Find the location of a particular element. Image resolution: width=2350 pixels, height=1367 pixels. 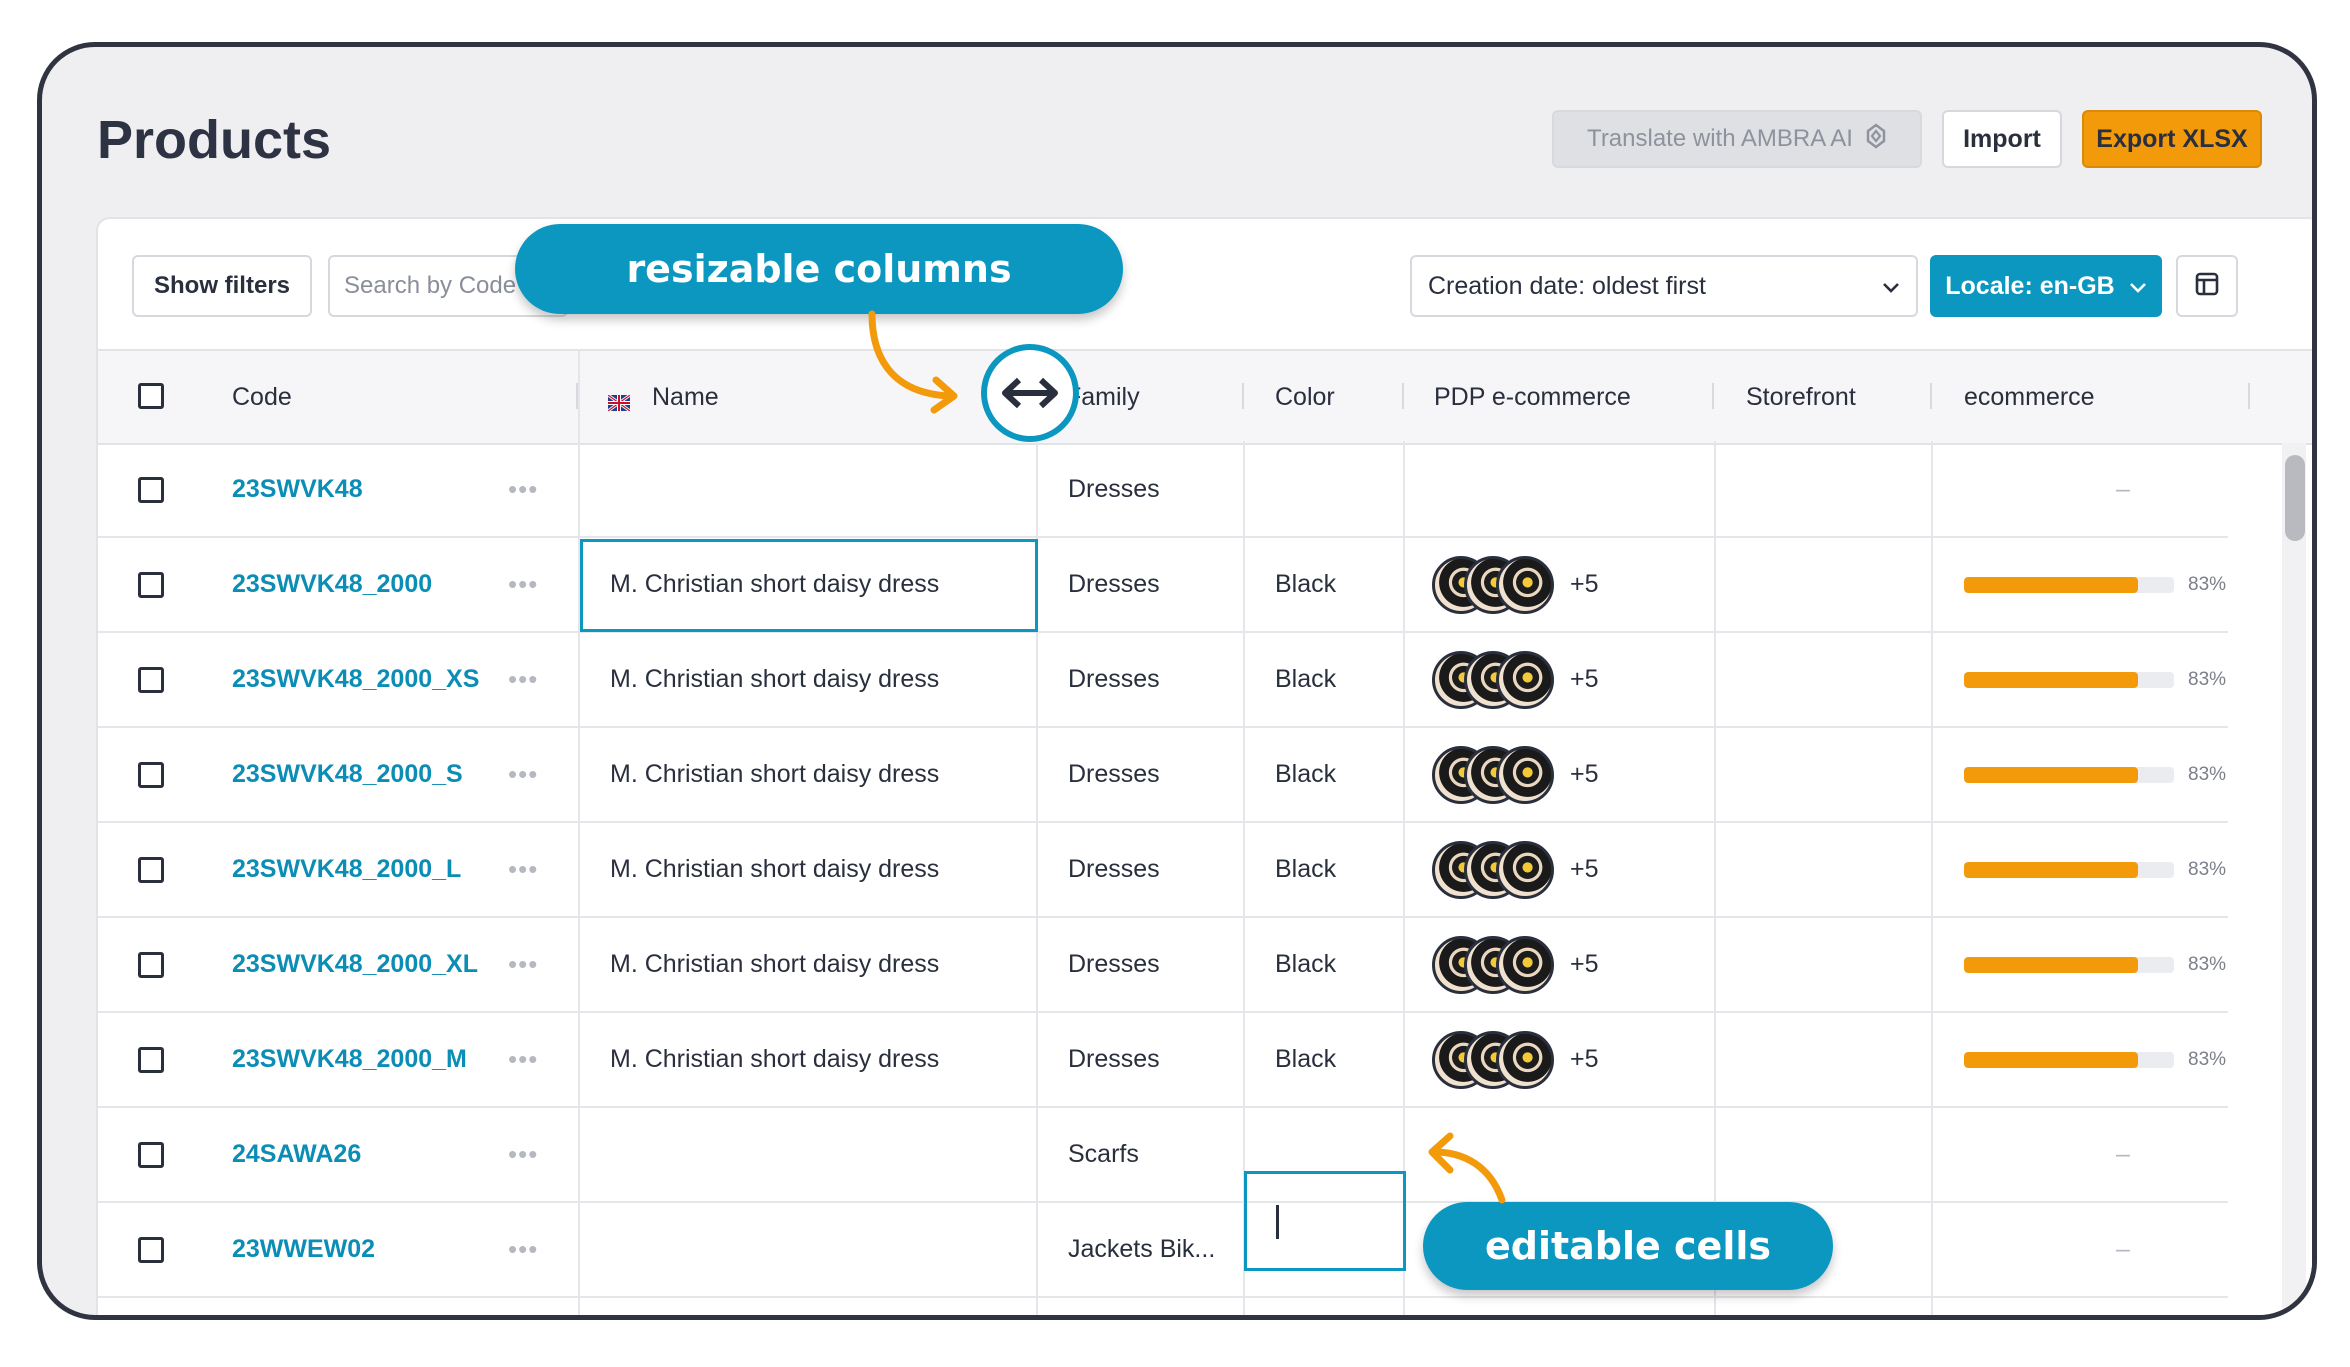

import-button: Import is located at coordinates (2002, 139).